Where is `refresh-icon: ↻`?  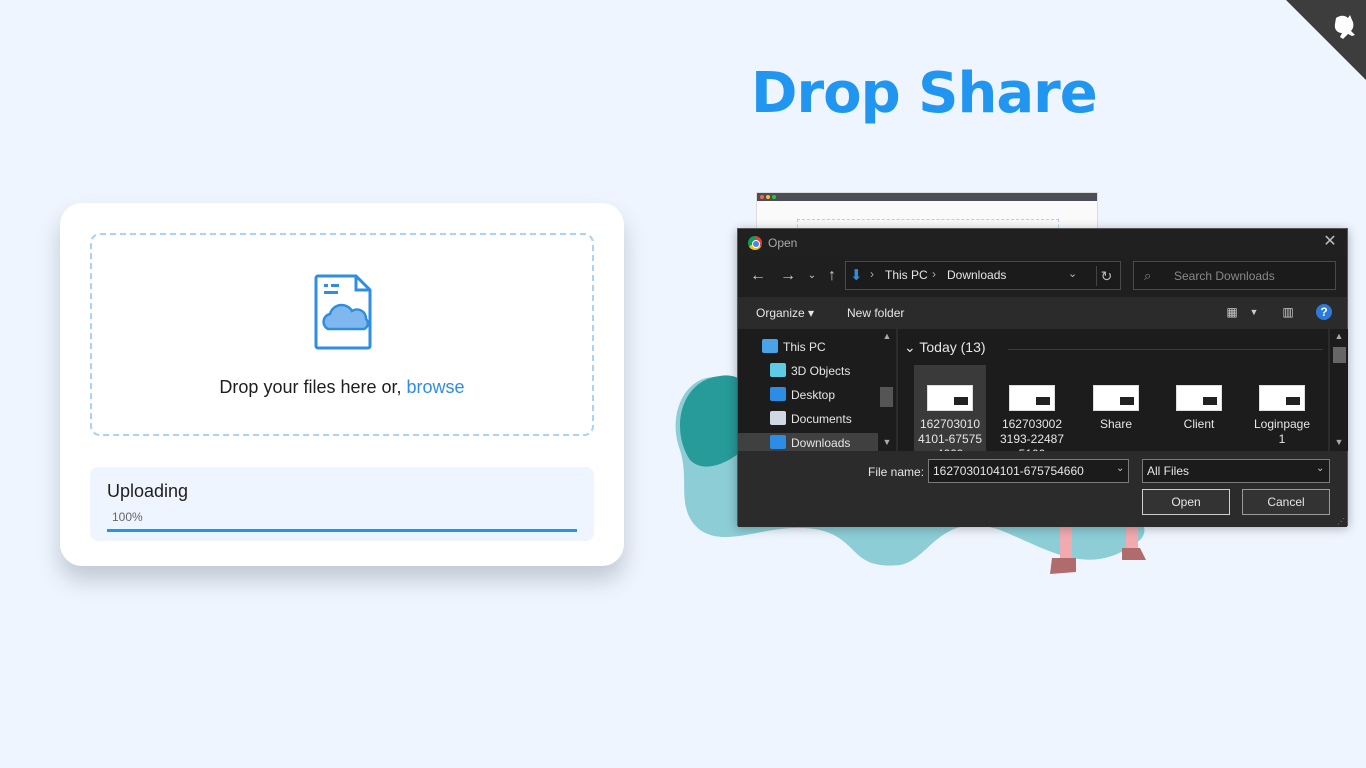
refresh-icon: ↻ is located at coordinates (1106, 276).